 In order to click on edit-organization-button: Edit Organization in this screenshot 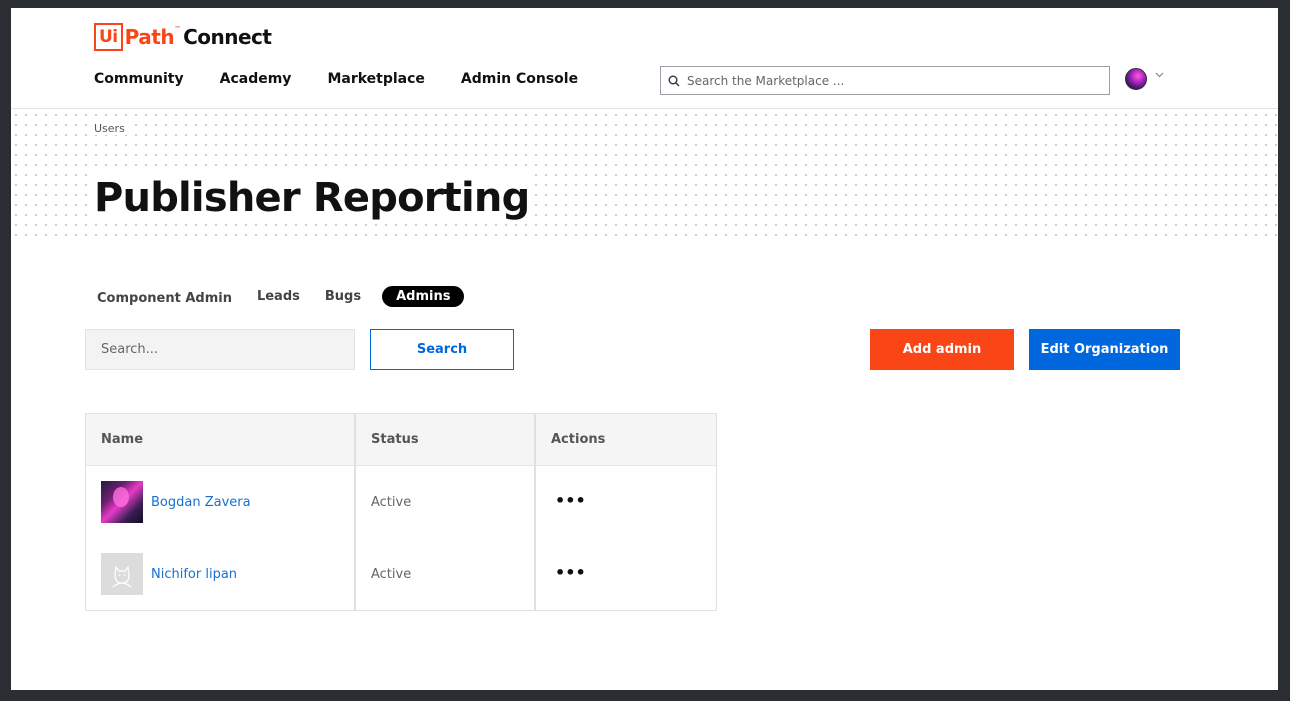, I will do `click(1104, 349)`.